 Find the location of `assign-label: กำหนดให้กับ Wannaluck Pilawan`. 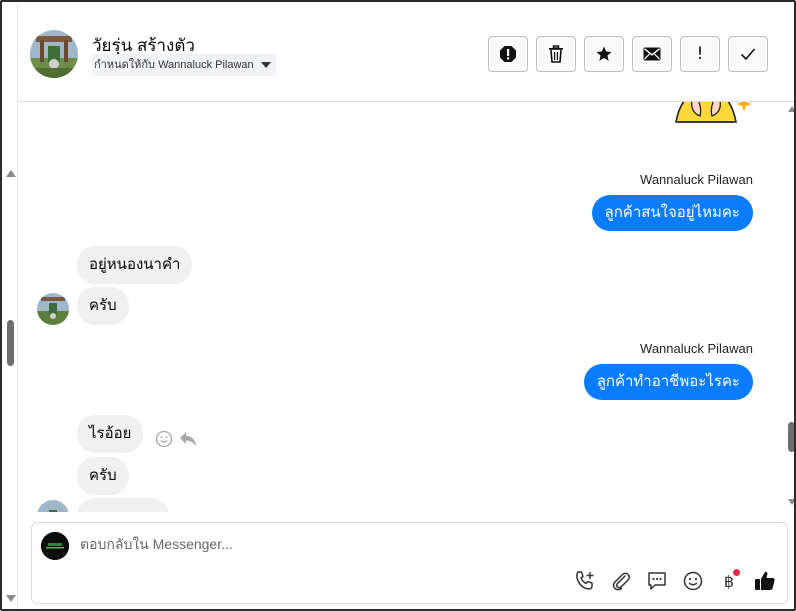

assign-label: กำหนดให้กับ Wannaluck Pilawan is located at coordinates (174, 65).